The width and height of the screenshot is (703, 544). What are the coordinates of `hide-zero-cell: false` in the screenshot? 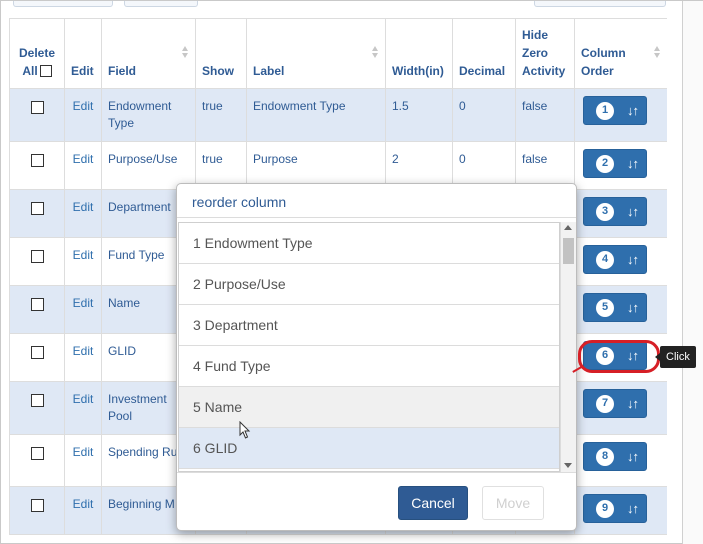 It's located at (545, 115).